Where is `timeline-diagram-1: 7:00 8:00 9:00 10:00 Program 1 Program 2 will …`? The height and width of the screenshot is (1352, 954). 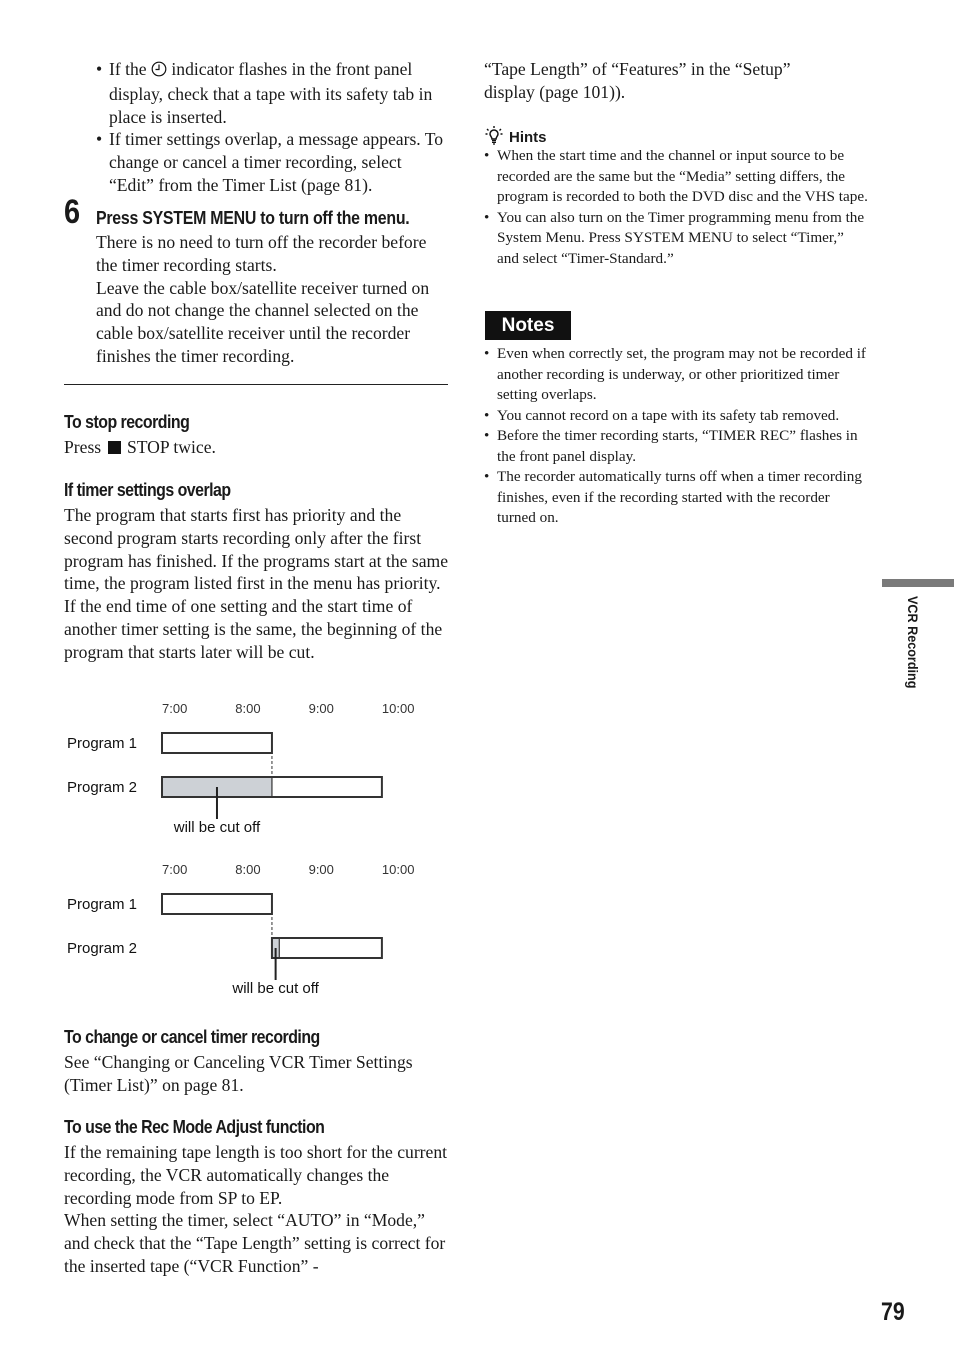 timeline-diagram-1: 7:00 8:00 9:00 10:00 Program 1 Program 2 will … is located at coordinates (241, 768).